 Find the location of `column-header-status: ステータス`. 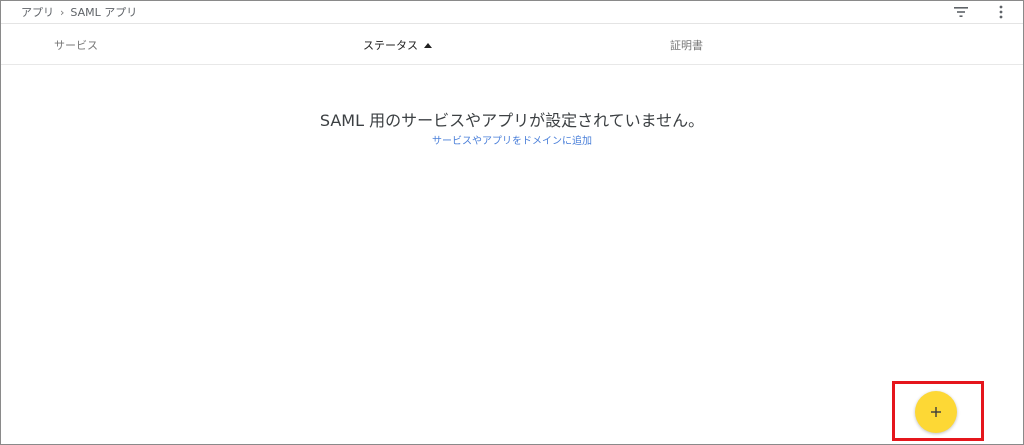

column-header-status: ステータス is located at coordinates (397, 45).